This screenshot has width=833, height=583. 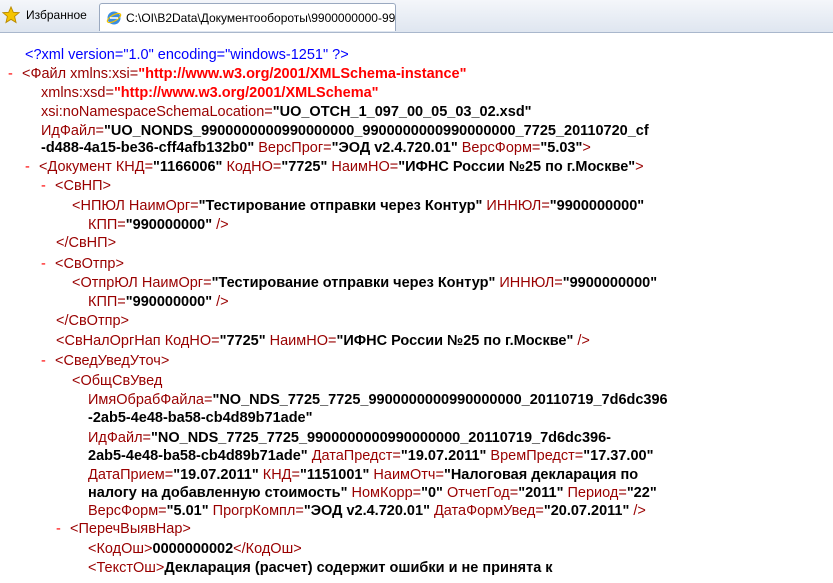 What do you see at coordinates (11, 15) in the screenshot?
I see `star-icon` at bounding box center [11, 15].